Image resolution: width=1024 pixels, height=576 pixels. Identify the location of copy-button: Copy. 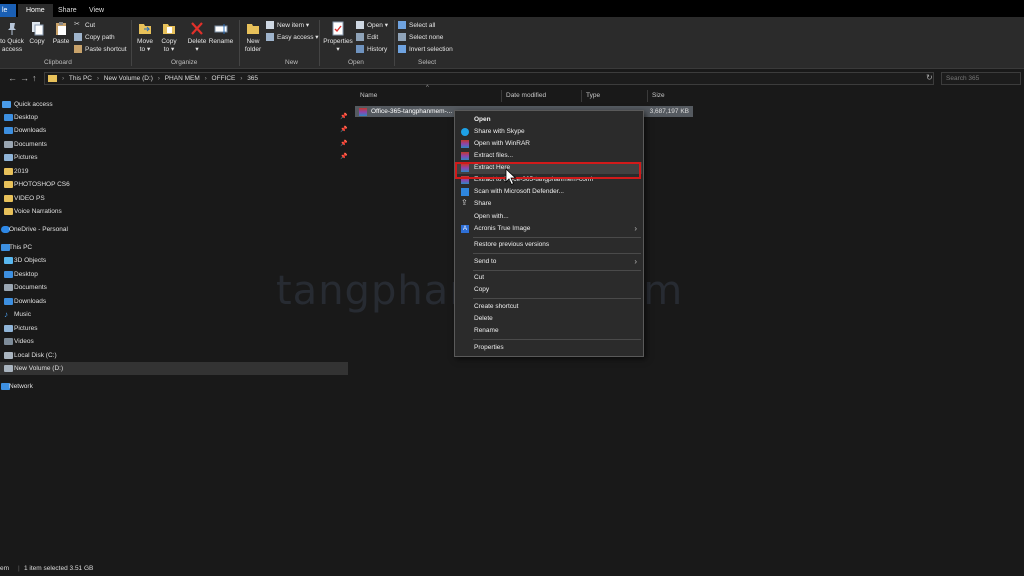
(37, 33).